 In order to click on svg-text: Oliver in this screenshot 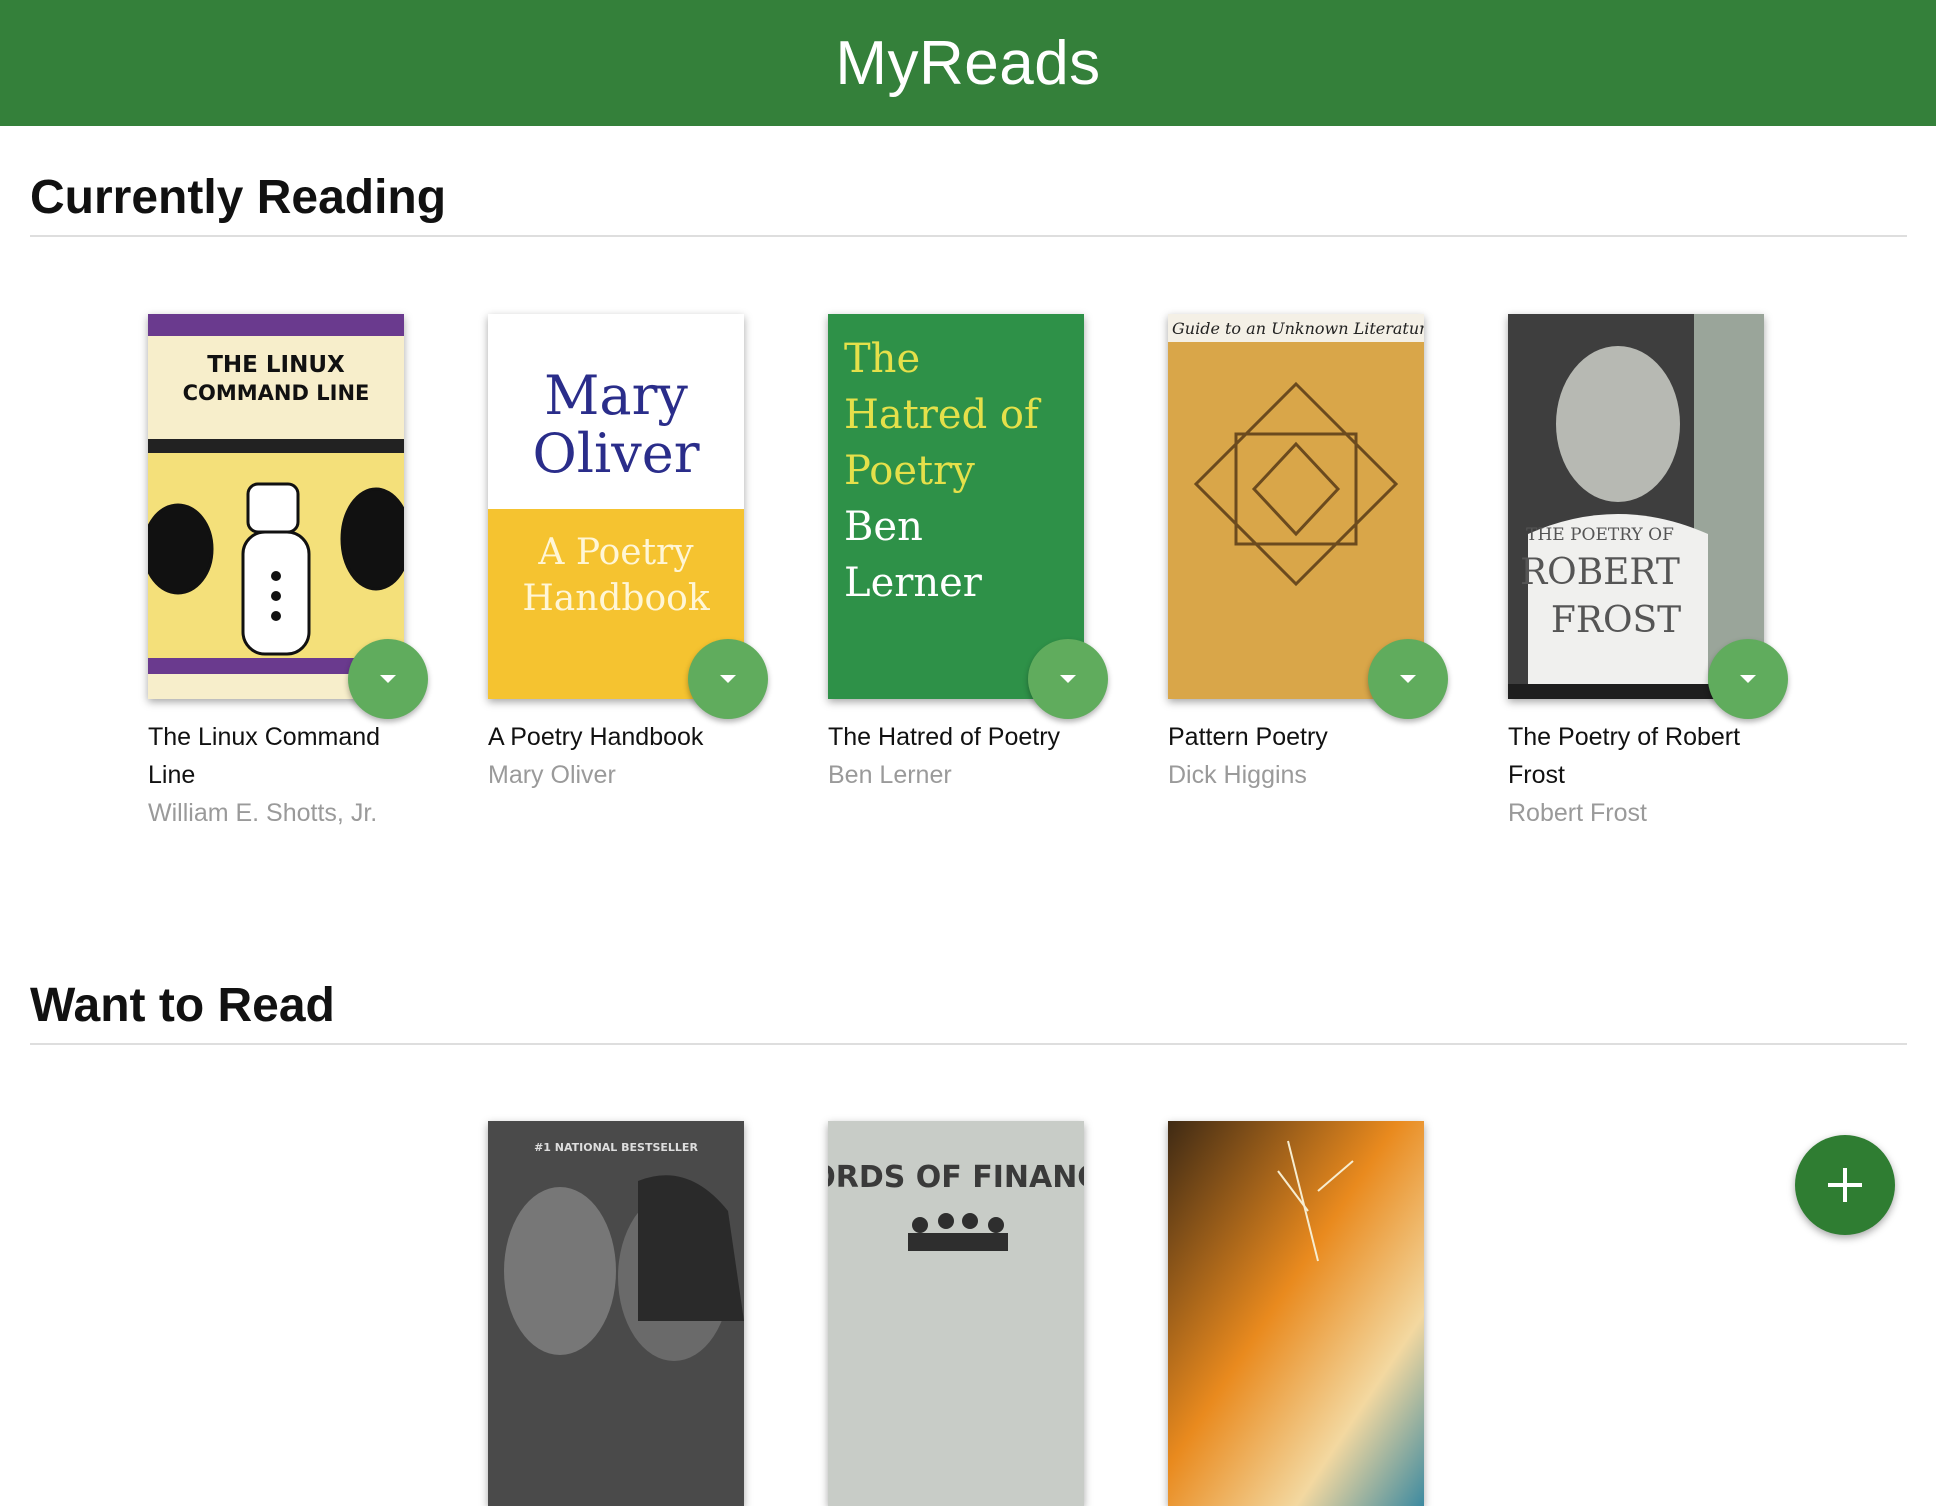, I will do `click(615, 453)`.